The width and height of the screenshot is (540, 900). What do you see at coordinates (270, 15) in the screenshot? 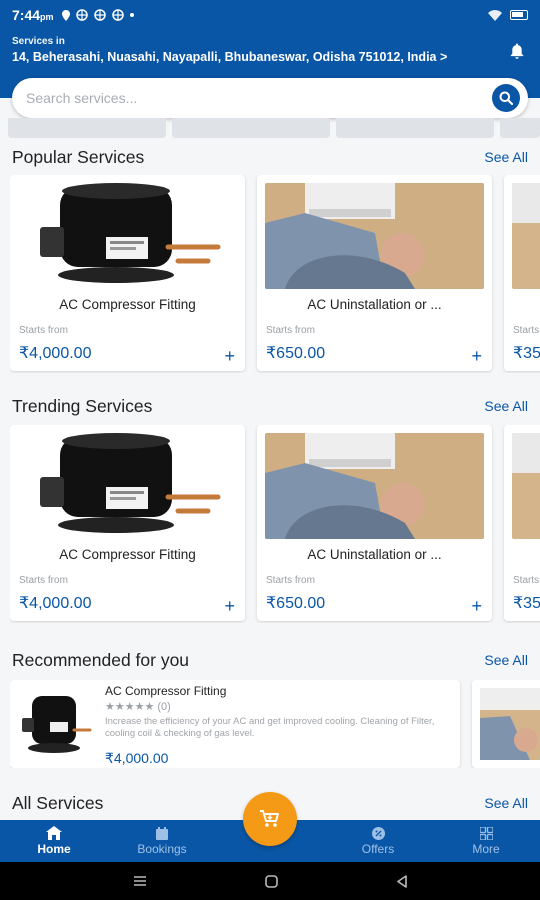
I see `status-bar: 7:44pm` at bounding box center [270, 15].